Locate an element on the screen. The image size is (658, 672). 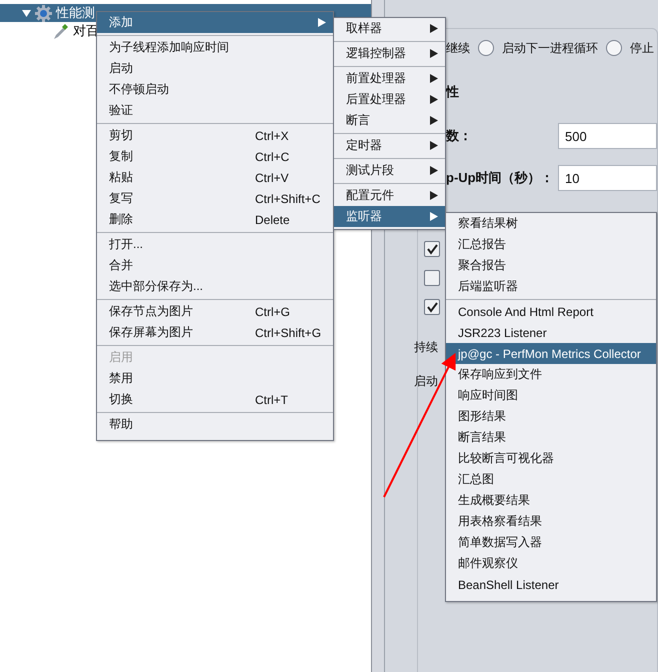
field-label: 启动 is located at coordinates (426, 381).